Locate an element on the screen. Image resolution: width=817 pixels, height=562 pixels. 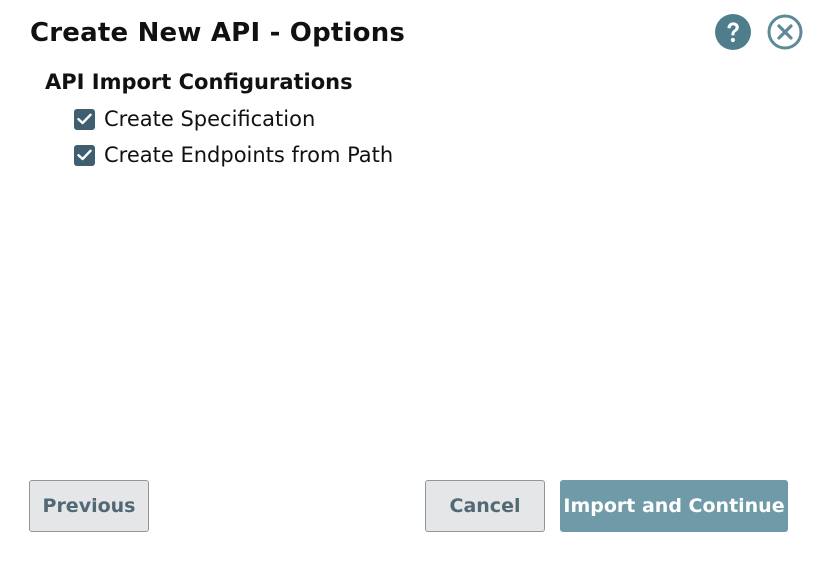
create-endpoints-checkbox is located at coordinates (84, 155).